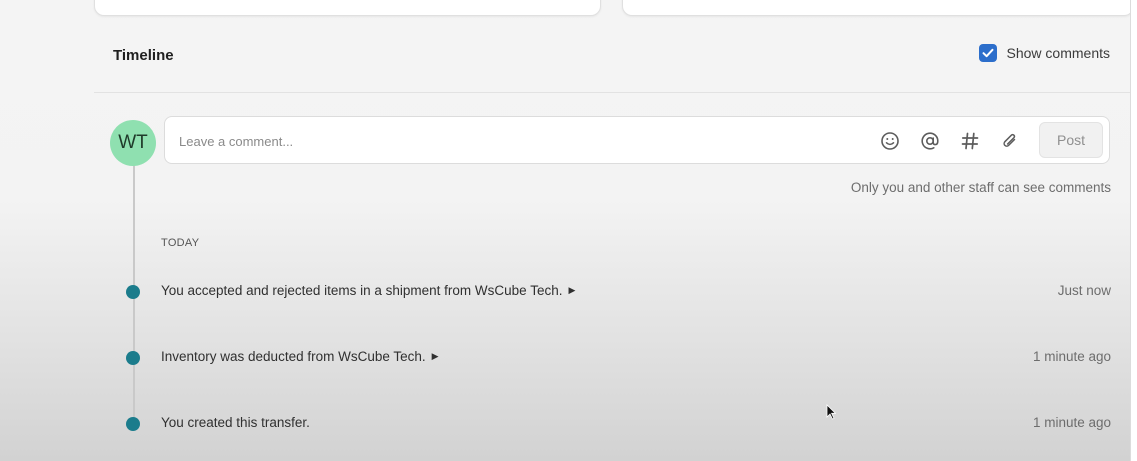 The height and width of the screenshot is (461, 1137). I want to click on timeline-event: You created this transfer. 1 minute ago, so click(565, 424).